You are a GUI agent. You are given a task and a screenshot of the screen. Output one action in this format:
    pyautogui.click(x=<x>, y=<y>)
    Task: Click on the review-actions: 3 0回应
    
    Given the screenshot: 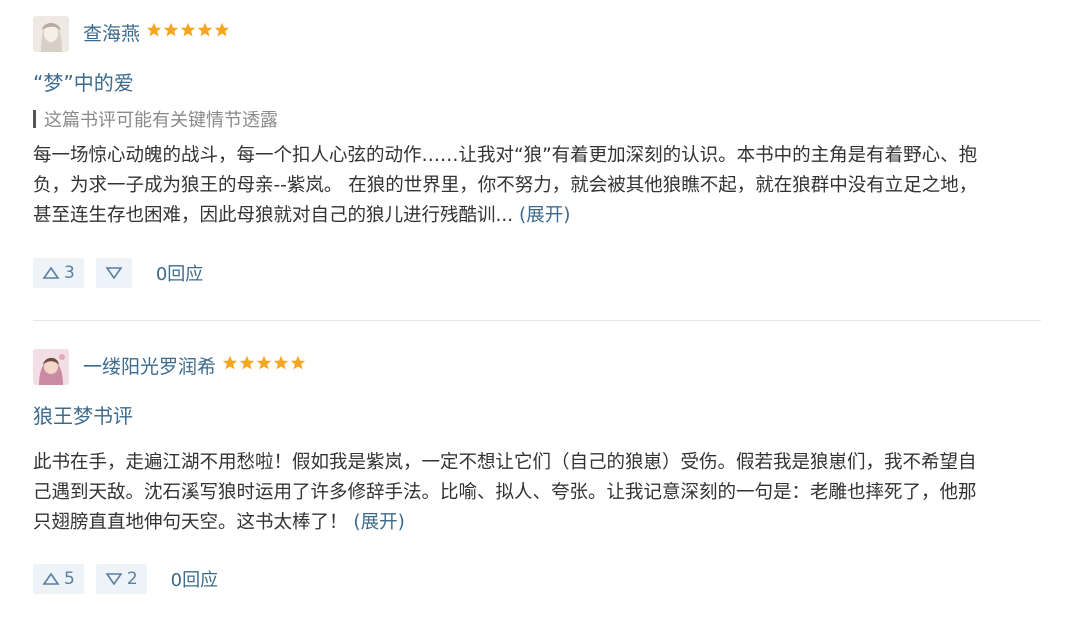 What is the action you would take?
    pyautogui.click(x=118, y=273)
    